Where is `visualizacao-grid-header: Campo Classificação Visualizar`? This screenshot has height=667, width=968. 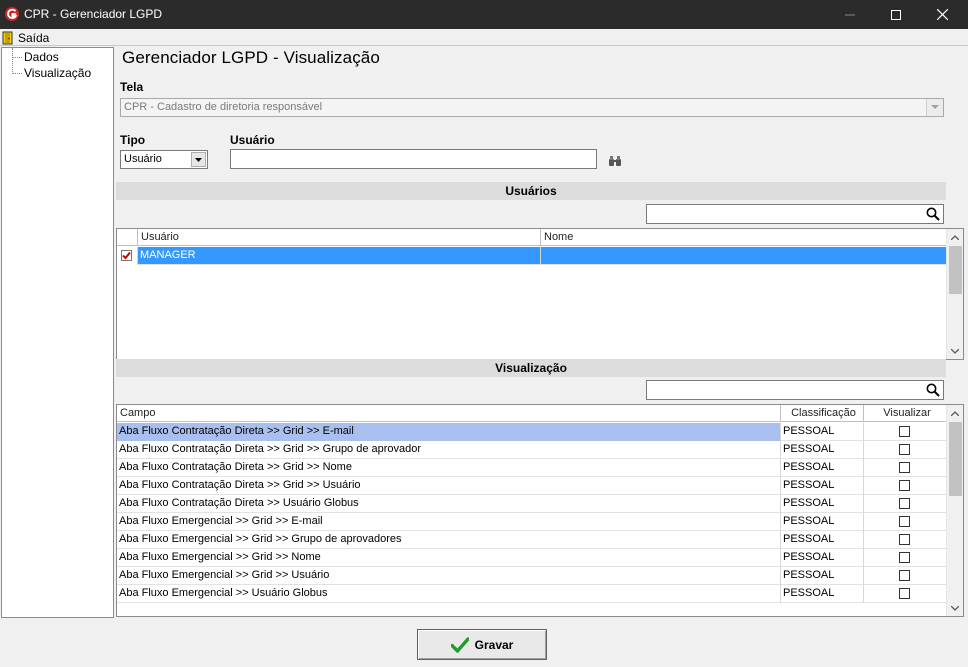
visualizacao-grid-header: Campo Classificação Visualizar is located at coordinates (532, 413).